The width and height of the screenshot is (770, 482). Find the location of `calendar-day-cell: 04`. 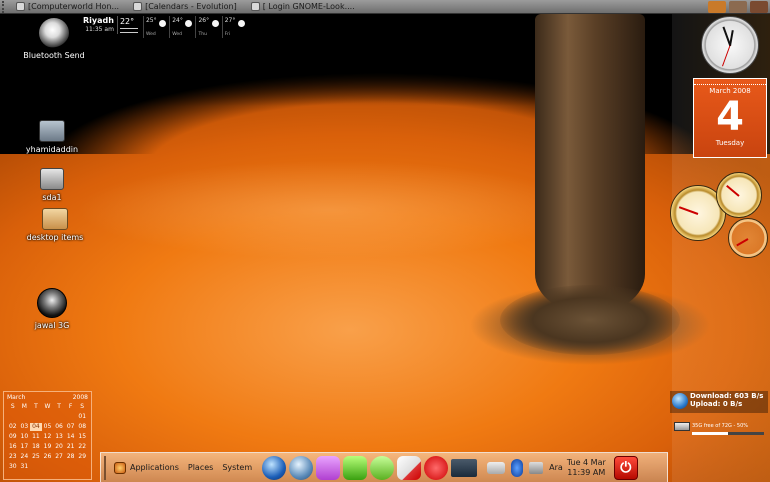

calendar-day-cell: 04 is located at coordinates (36, 427).